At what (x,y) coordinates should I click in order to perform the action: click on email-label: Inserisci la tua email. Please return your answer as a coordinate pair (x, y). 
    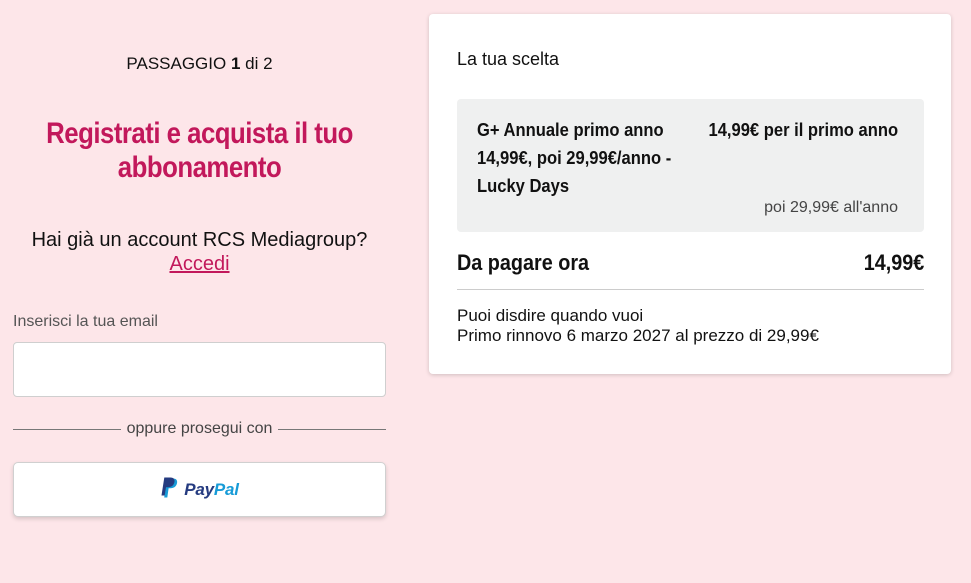
    Looking at the image, I should click on (85, 321).